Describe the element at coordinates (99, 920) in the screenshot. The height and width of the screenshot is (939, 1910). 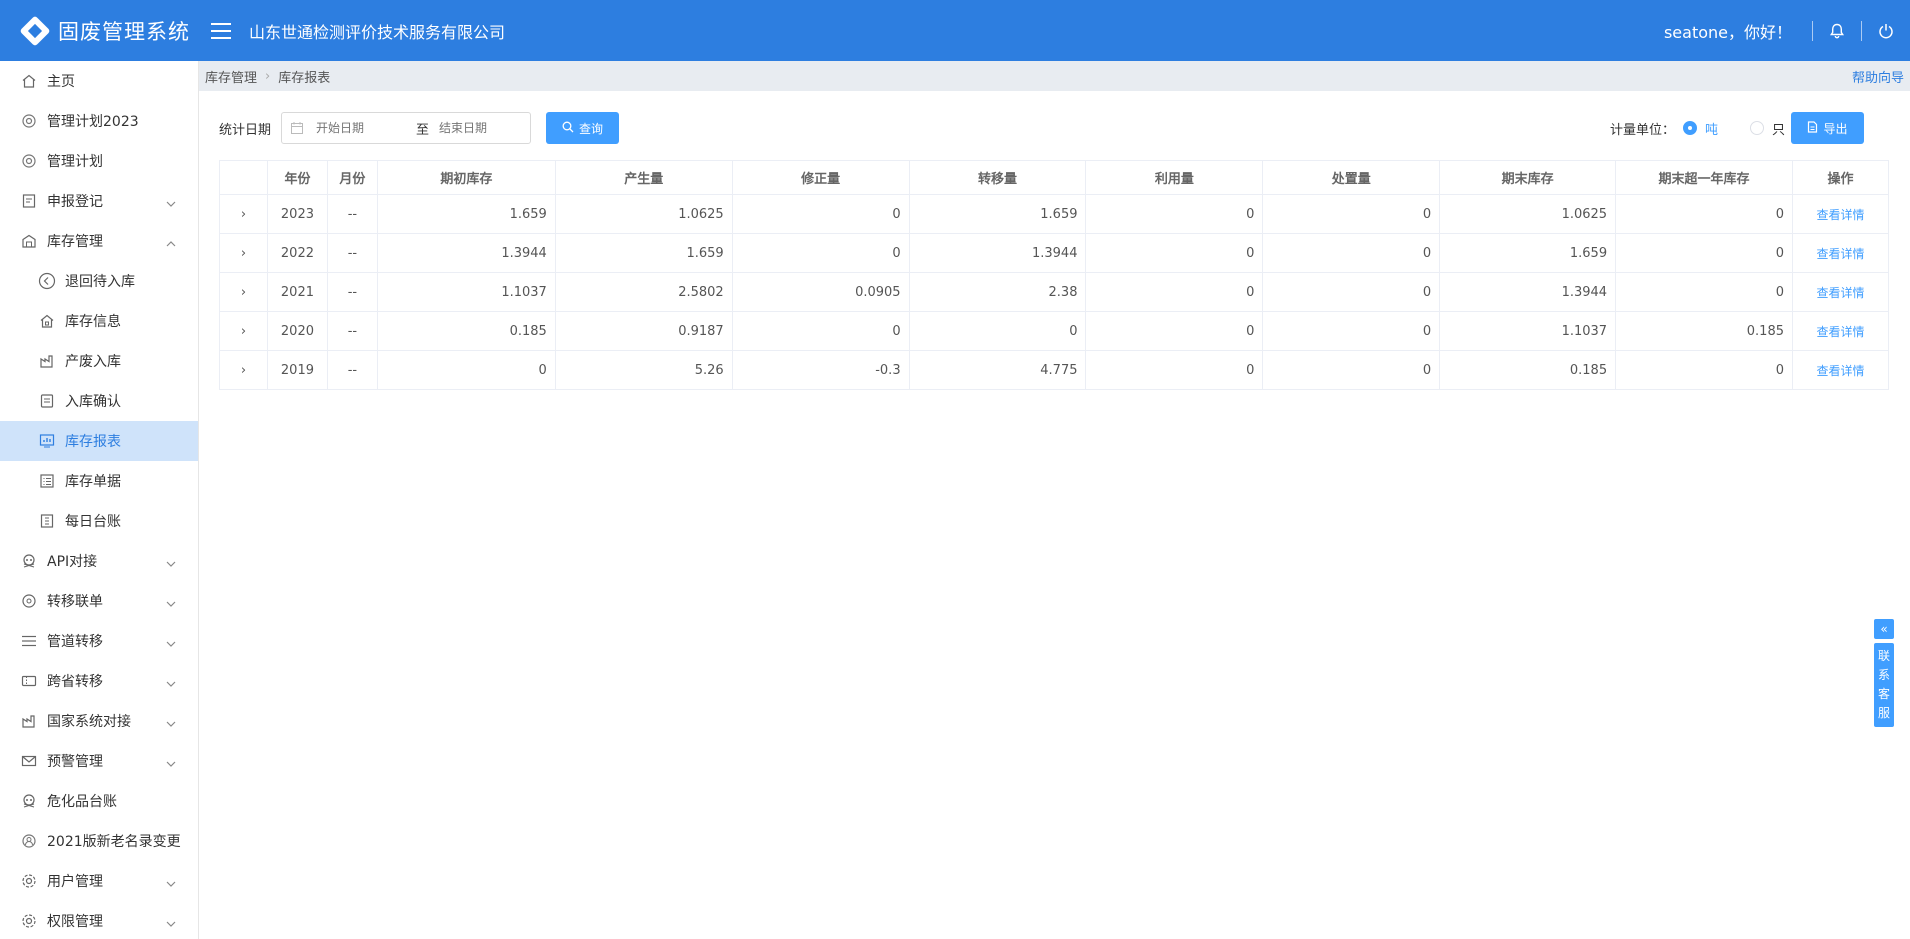
I see `sidebar-item-permission-management: 权限管理` at that location.